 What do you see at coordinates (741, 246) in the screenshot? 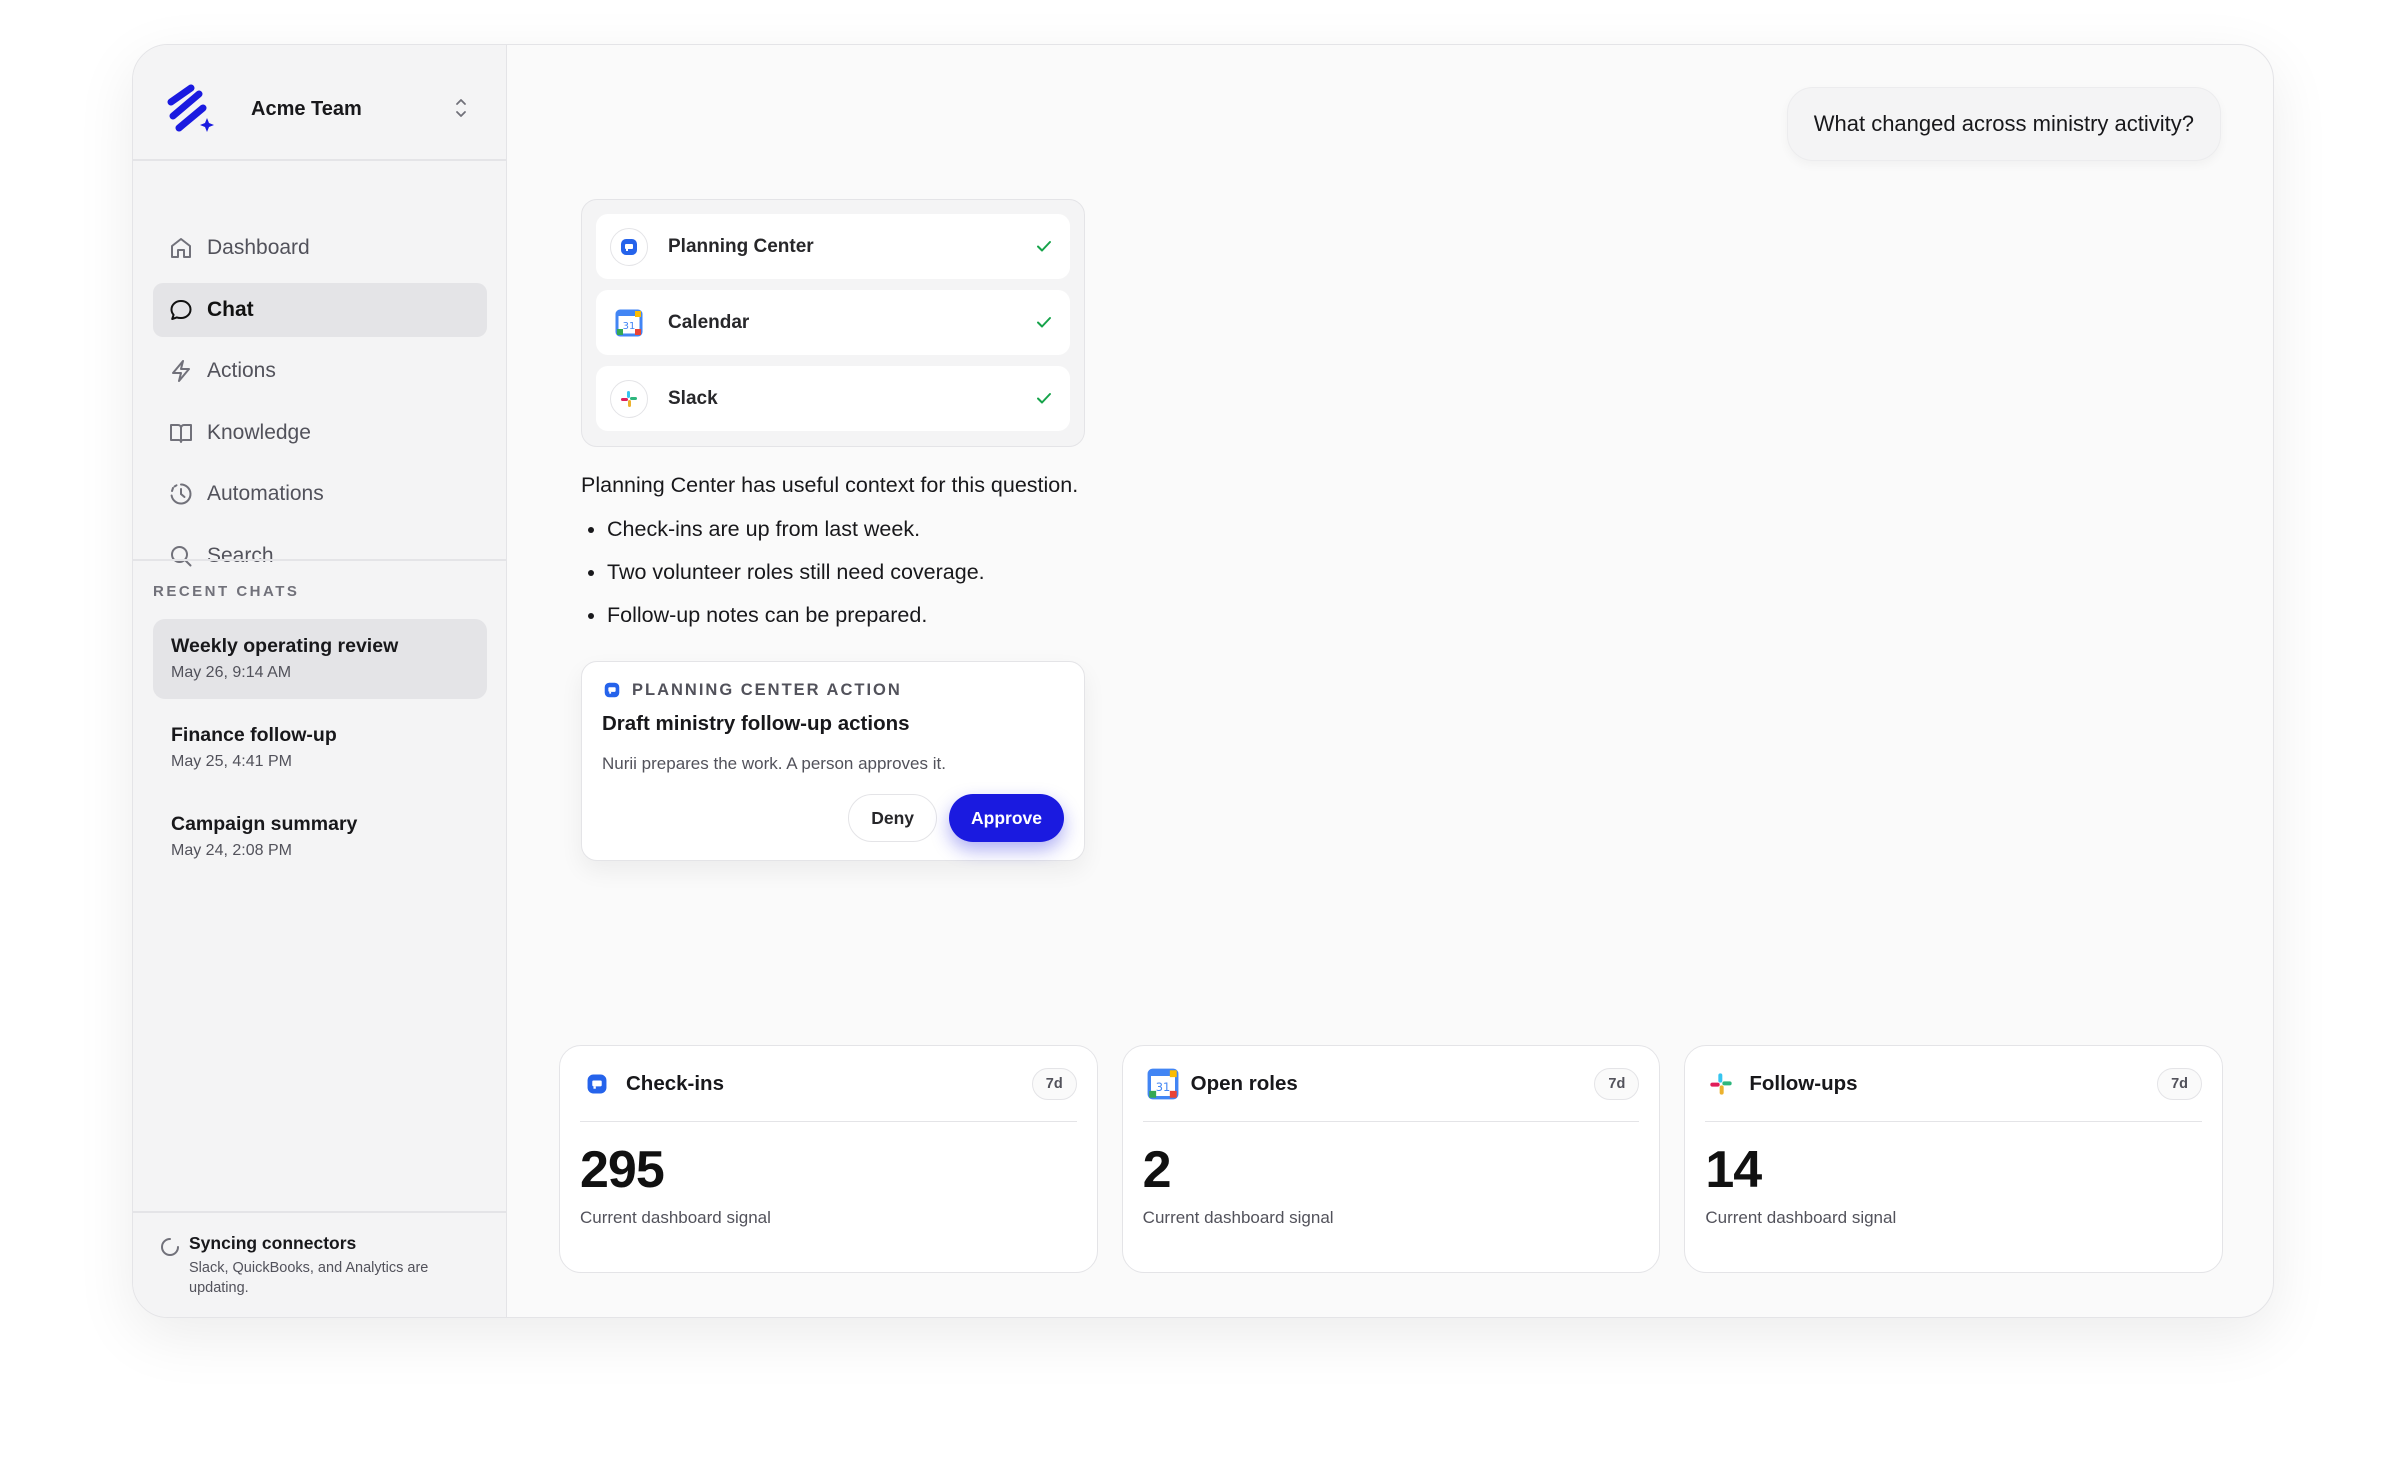
I see `connector-name: Planning Center` at bounding box center [741, 246].